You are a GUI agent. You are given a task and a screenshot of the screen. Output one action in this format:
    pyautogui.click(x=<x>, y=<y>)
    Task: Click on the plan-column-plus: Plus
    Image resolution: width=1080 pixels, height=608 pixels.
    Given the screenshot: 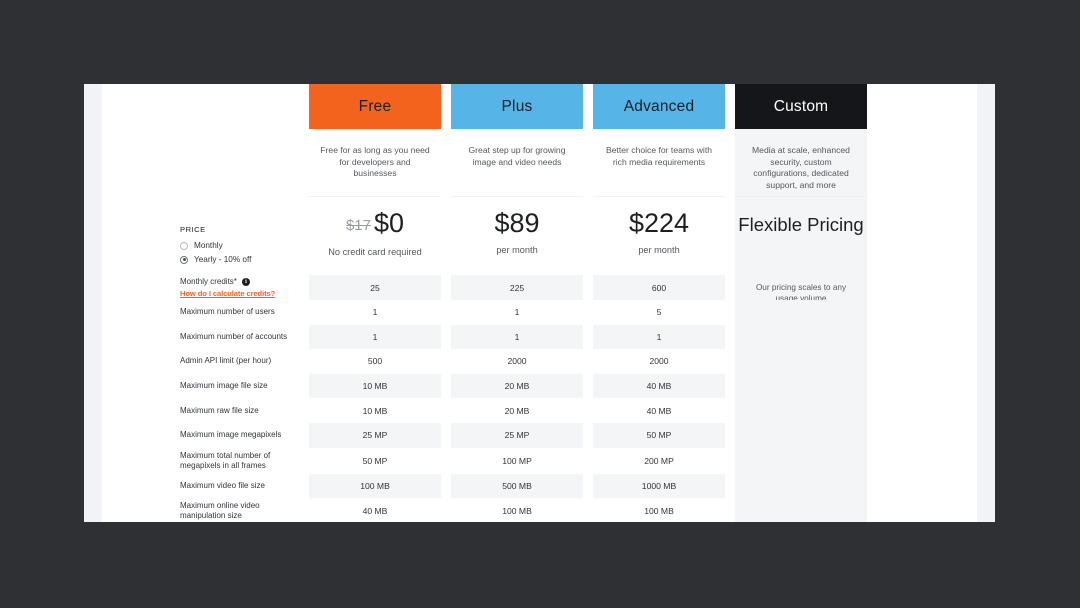 What is the action you would take?
    pyautogui.click(x=517, y=106)
    